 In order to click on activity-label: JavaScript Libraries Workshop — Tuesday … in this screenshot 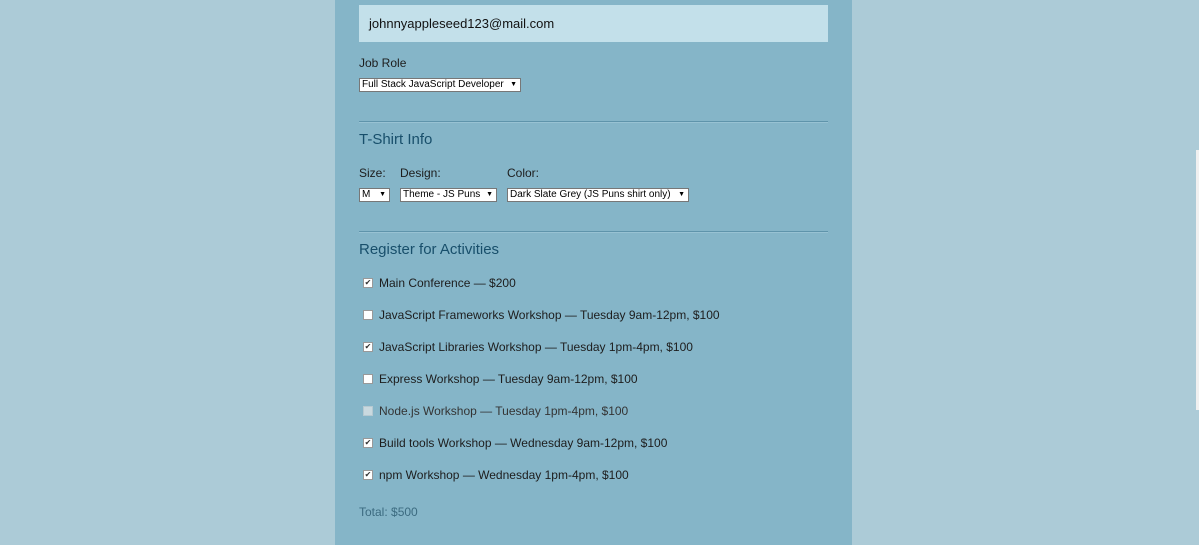, I will do `click(536, 347)`.